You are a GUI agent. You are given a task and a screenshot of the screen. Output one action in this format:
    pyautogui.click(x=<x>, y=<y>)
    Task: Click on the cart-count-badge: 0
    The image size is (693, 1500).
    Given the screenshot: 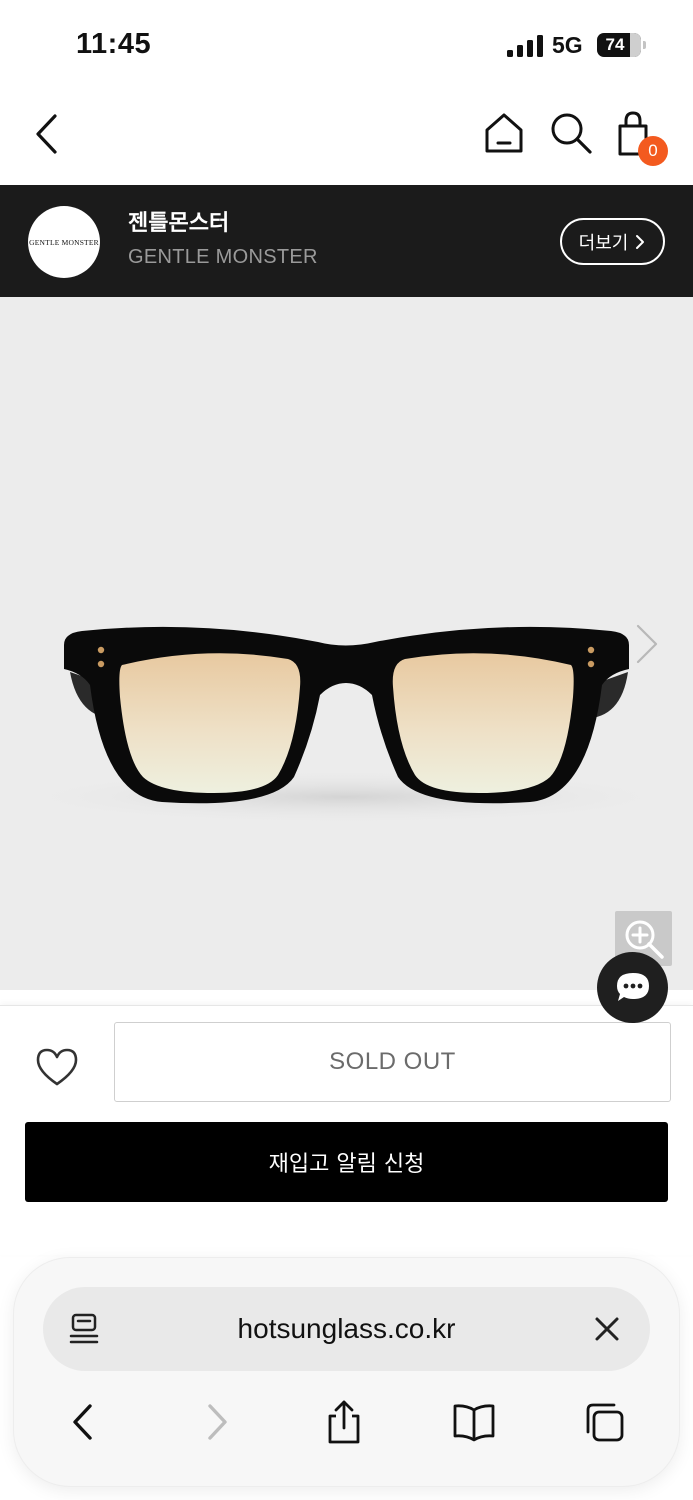 What is the action you would take?
    pyautogui.click(x=653, y=151)
    